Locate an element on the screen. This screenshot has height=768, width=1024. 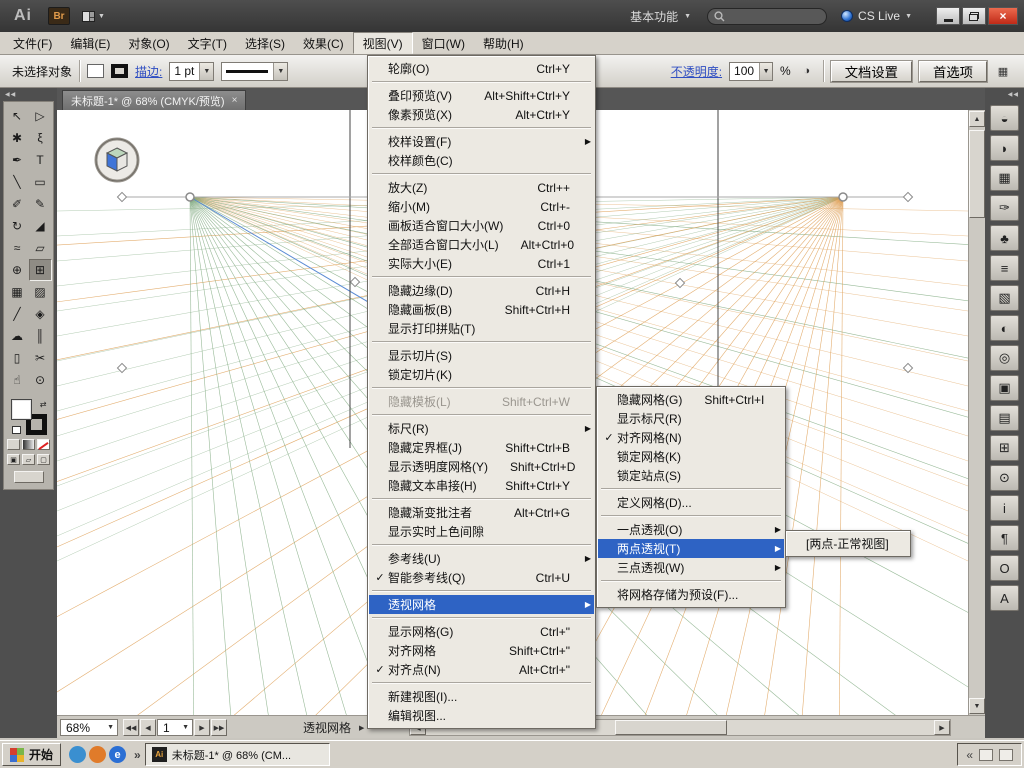
paintbrush-tool: ✐ is located at coordinates (17, 204).